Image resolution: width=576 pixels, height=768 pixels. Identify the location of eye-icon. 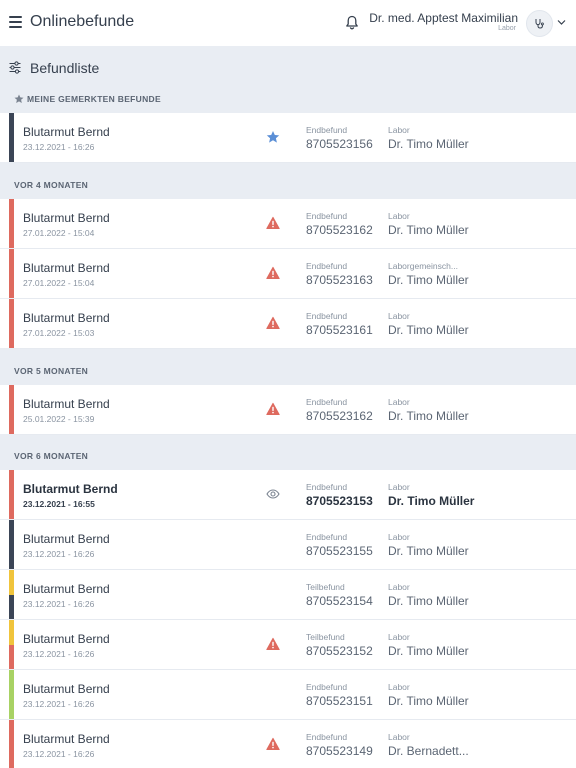
(273, 494).